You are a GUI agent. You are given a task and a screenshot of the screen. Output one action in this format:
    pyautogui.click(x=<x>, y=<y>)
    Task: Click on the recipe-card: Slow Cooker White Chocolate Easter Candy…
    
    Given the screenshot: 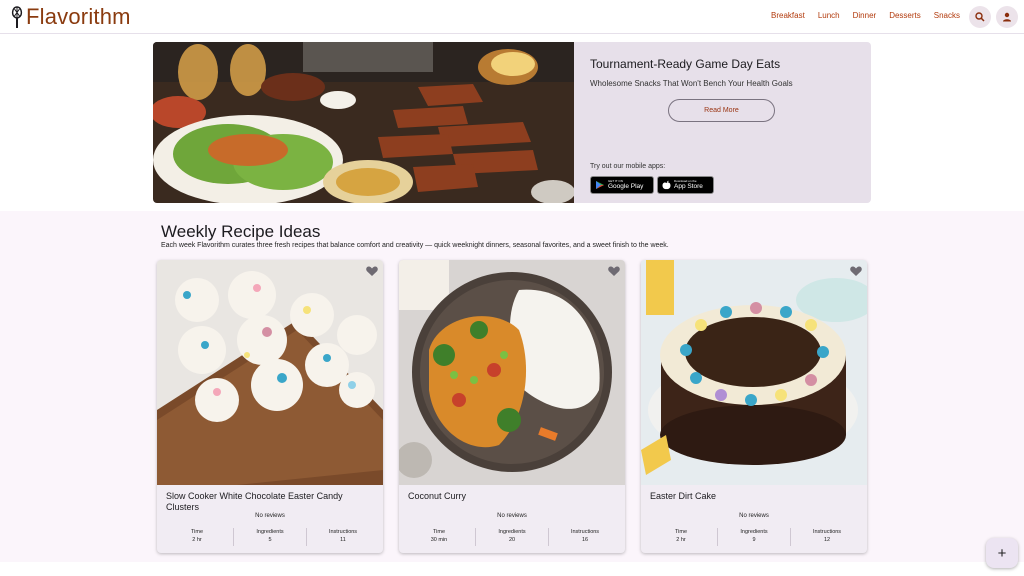 What is the action you would take?
    pyautogui.click(x=270, y=406)
    